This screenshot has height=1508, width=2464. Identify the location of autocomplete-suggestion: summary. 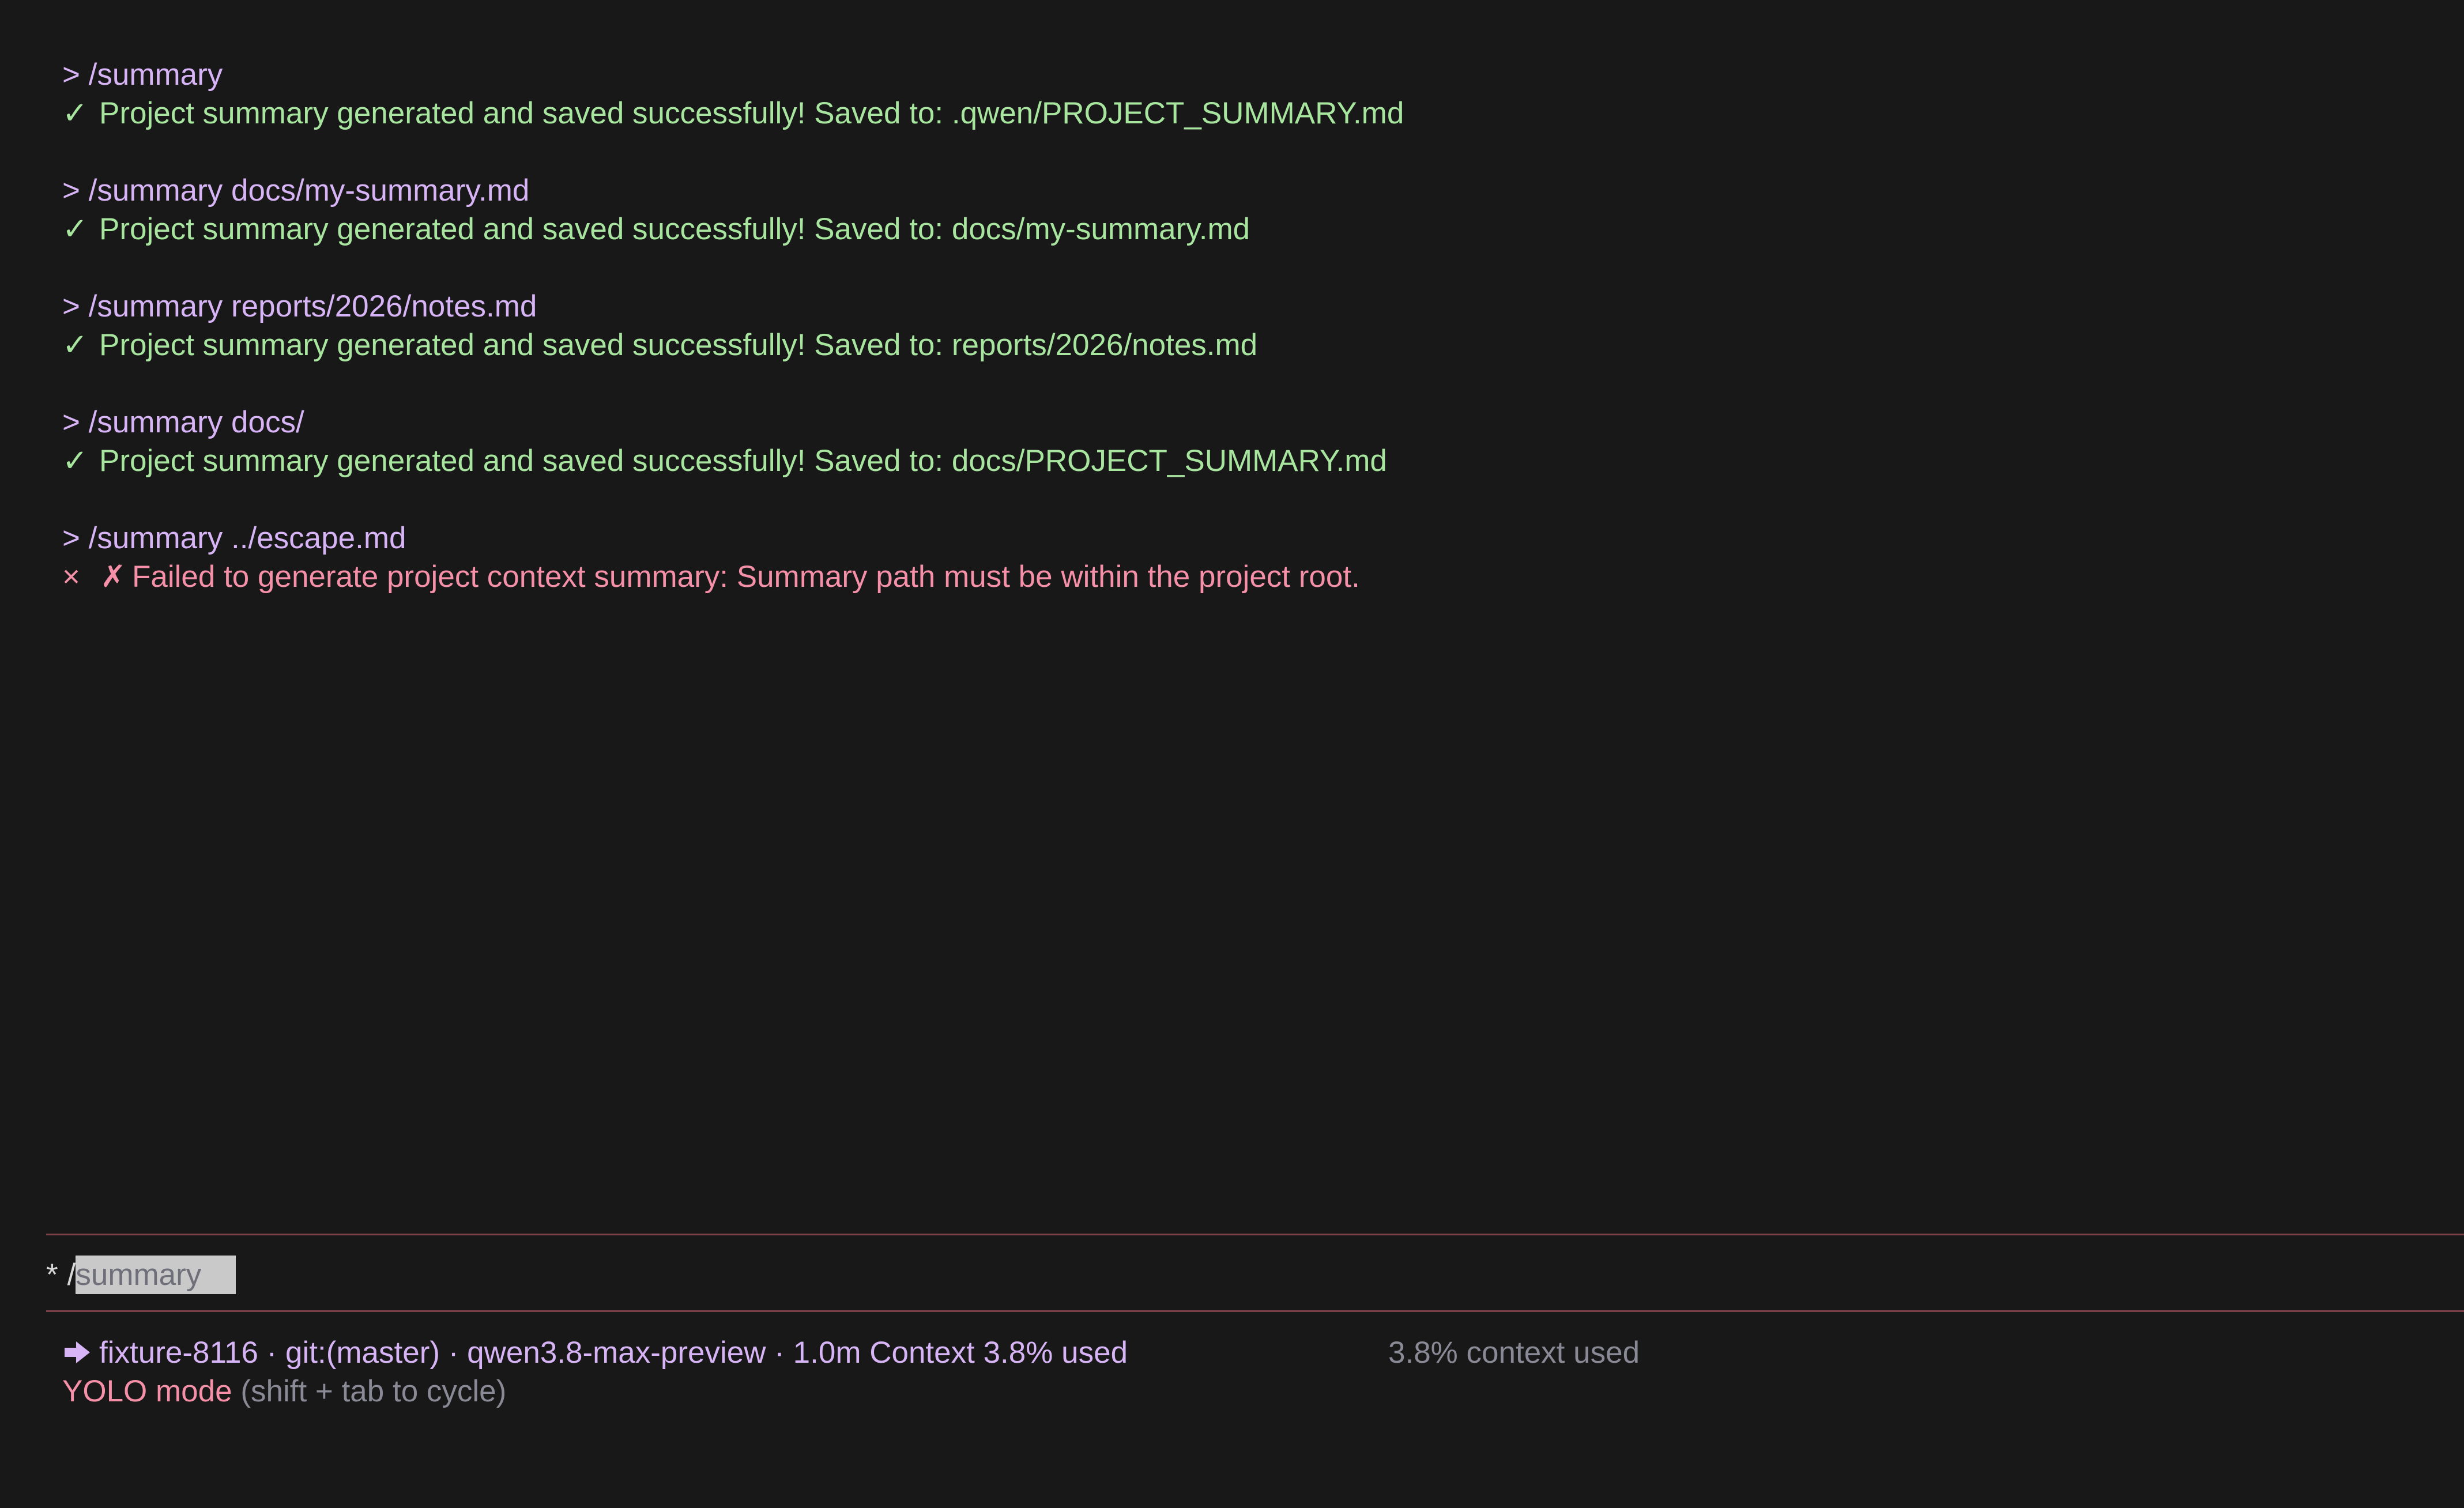
(139, 1275).